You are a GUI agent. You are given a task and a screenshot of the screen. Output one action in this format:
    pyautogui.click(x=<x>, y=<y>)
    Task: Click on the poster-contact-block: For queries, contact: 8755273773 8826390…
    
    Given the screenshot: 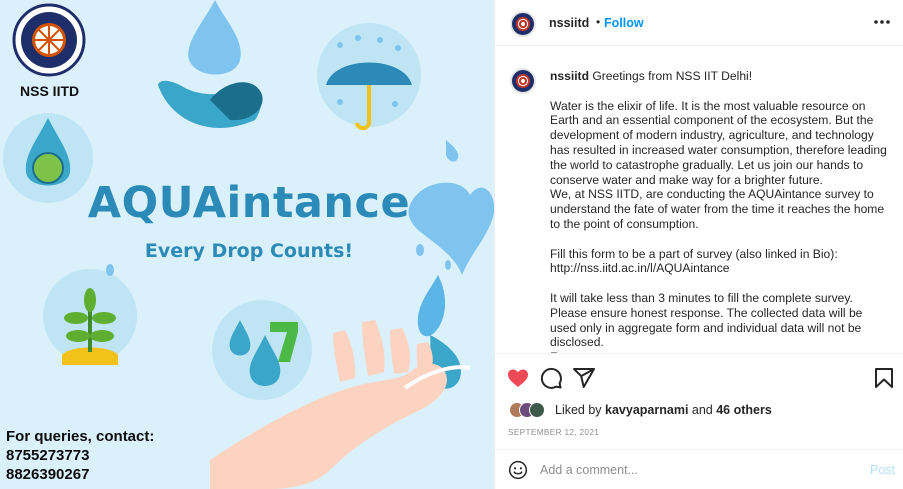 What is the action you would take?
    pyautogui.click(x=80, y=455)
    